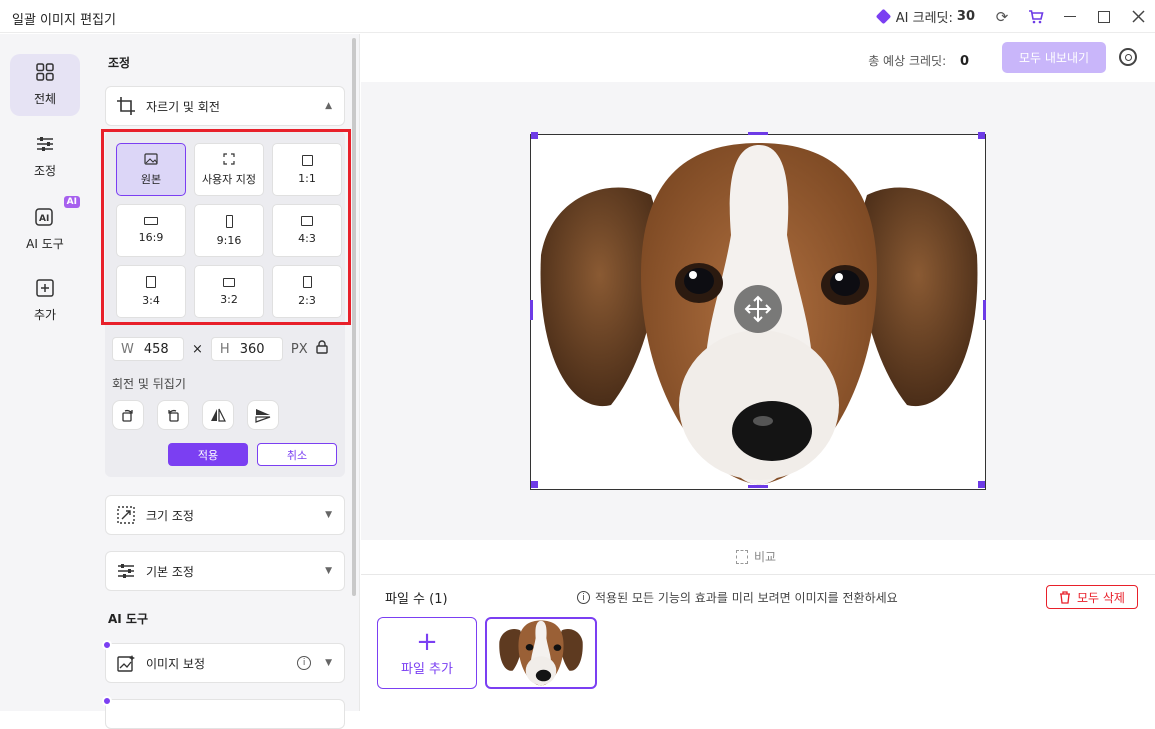 This screenshot has width=1155, height=729. Describe the element at coordinates (173, 415) in the screenshot. I see `rotate-left-icon` at that location.